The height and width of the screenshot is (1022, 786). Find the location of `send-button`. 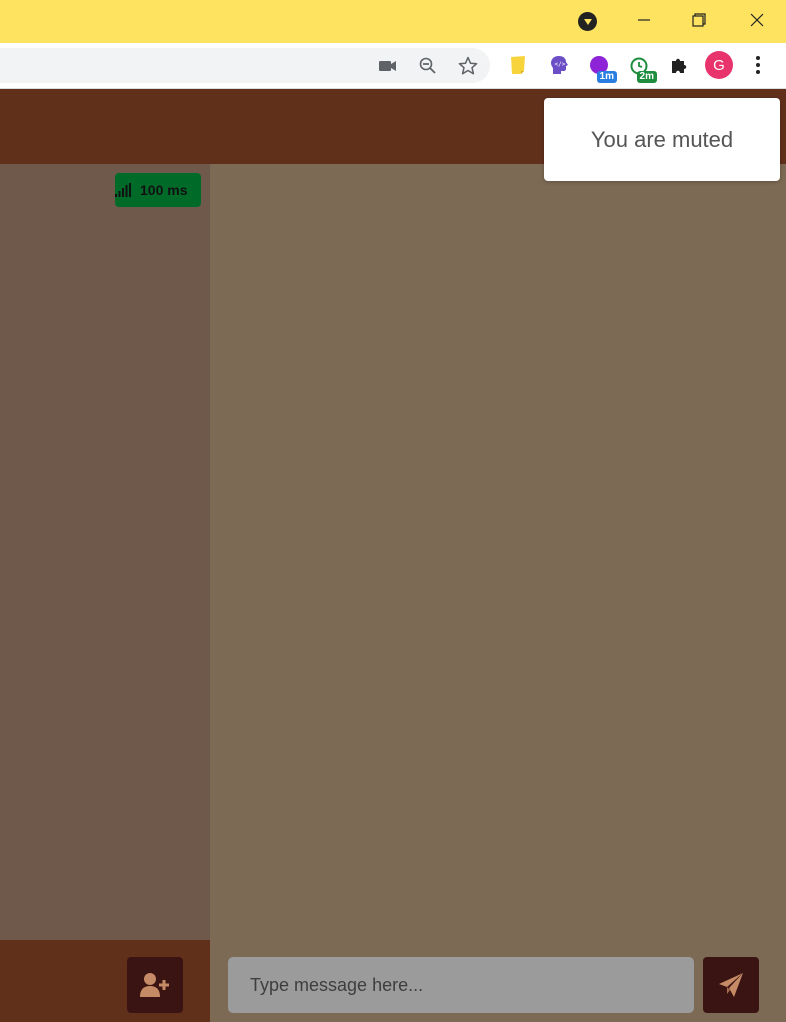

send-button is located at coordinates (731, 985).